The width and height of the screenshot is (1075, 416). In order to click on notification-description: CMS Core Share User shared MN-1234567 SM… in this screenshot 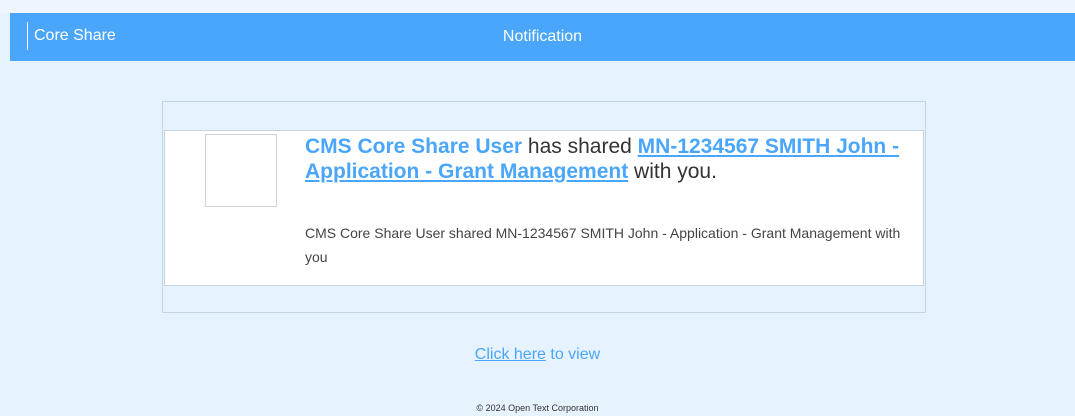, I will do `click(603, 245)`.